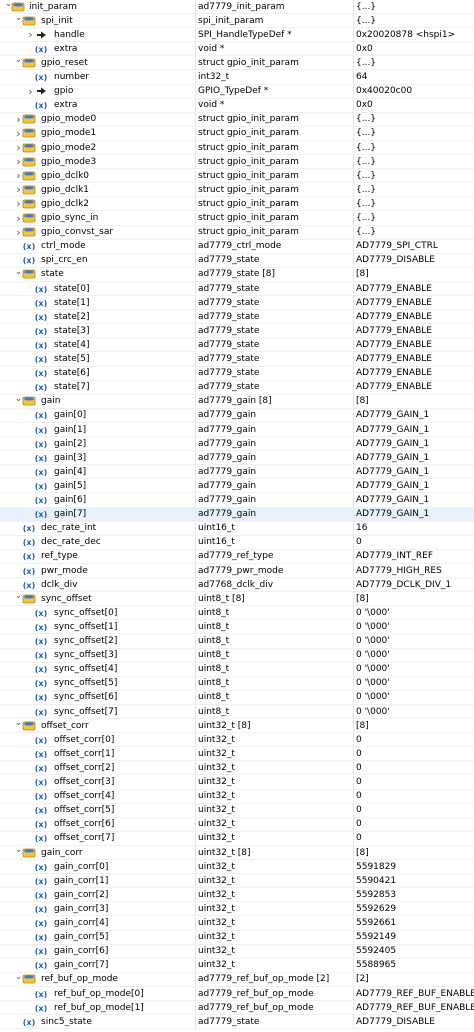 This screenshot has width=474, height=1032. What do you see at coordinates (237, 415) in the screenshot?
I see `tree-row: (x) gain[0] ad7779_gain AD7779_GAIN_1` at bounding box center [237, 415].